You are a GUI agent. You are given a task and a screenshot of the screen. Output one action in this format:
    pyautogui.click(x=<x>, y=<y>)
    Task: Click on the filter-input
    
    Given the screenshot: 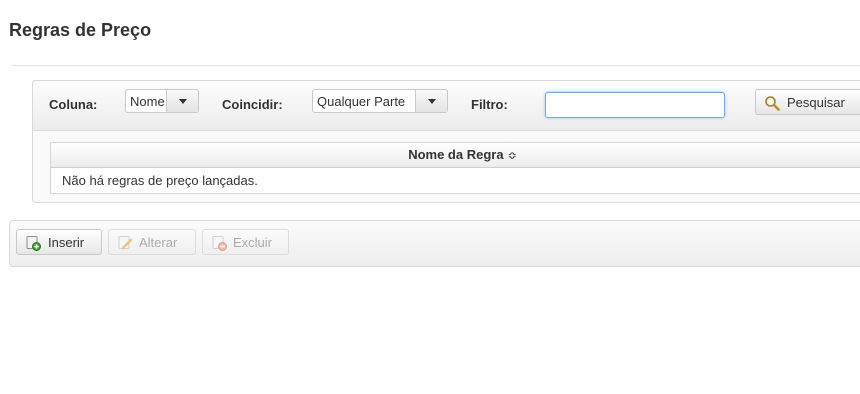 What is the action you would take?
    pyautogui.click(x=635, y=105)
    